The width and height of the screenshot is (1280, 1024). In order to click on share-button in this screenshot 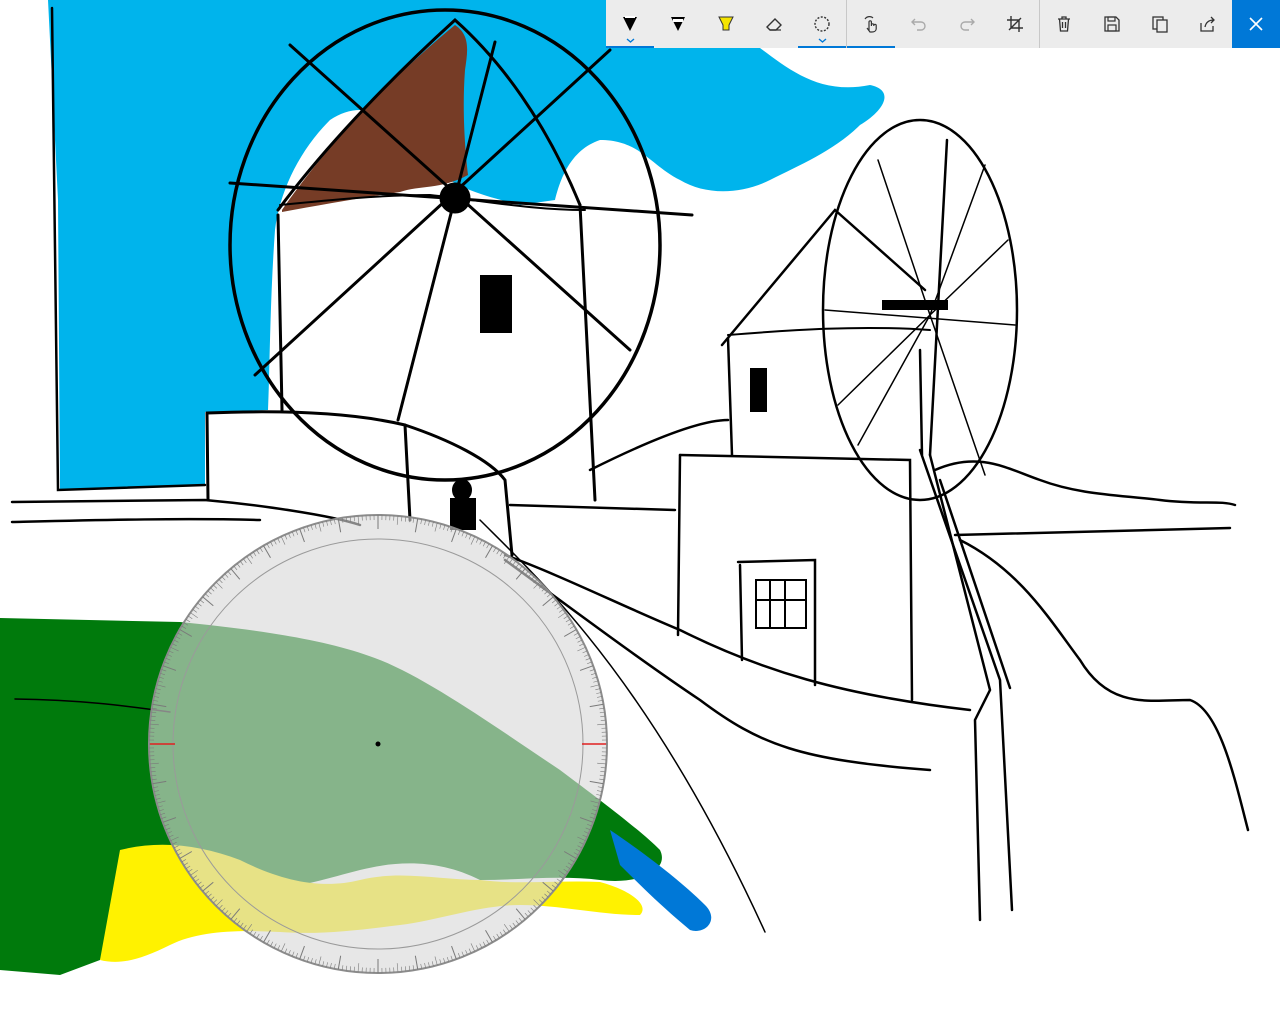, I will do `click(1208, 24)`.